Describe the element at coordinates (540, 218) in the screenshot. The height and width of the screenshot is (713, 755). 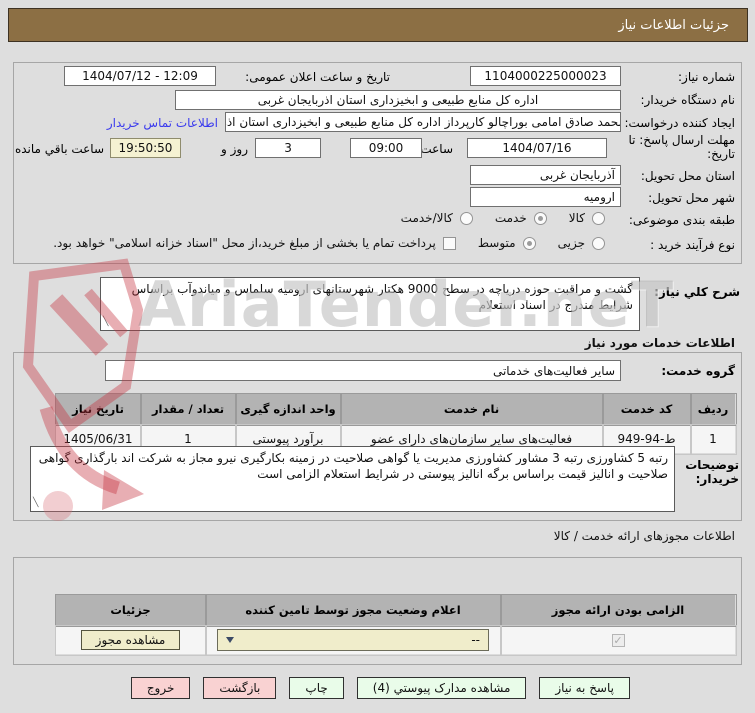
I see `radio-service` at that location.